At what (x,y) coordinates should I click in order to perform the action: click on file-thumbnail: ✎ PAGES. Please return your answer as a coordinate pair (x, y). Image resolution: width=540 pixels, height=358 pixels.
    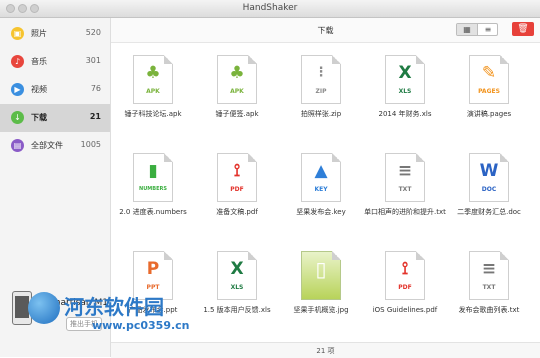
    Looking at the image, I should click on (489, 79).